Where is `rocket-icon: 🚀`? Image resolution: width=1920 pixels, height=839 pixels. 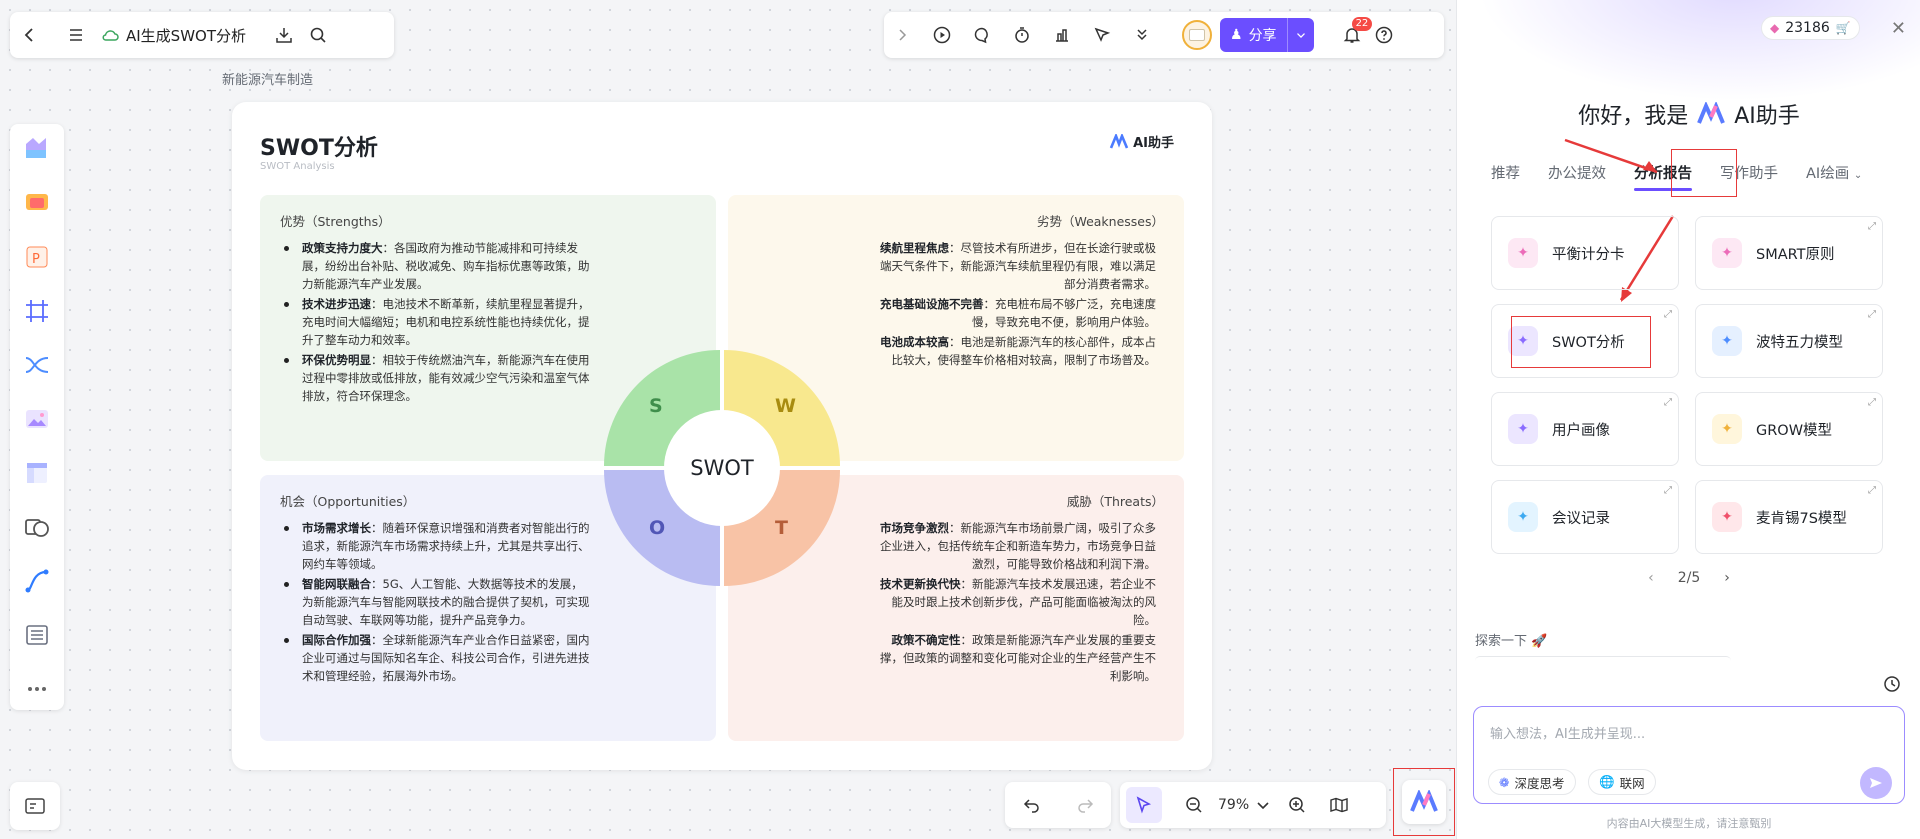
rocket-icon: 🚀 is located at coordinates (1539, 641).